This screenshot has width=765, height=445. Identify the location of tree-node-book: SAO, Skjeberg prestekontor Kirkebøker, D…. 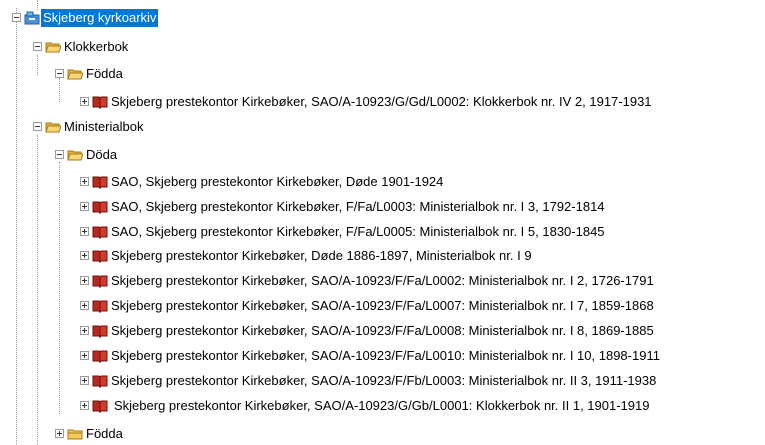
(382, 182).